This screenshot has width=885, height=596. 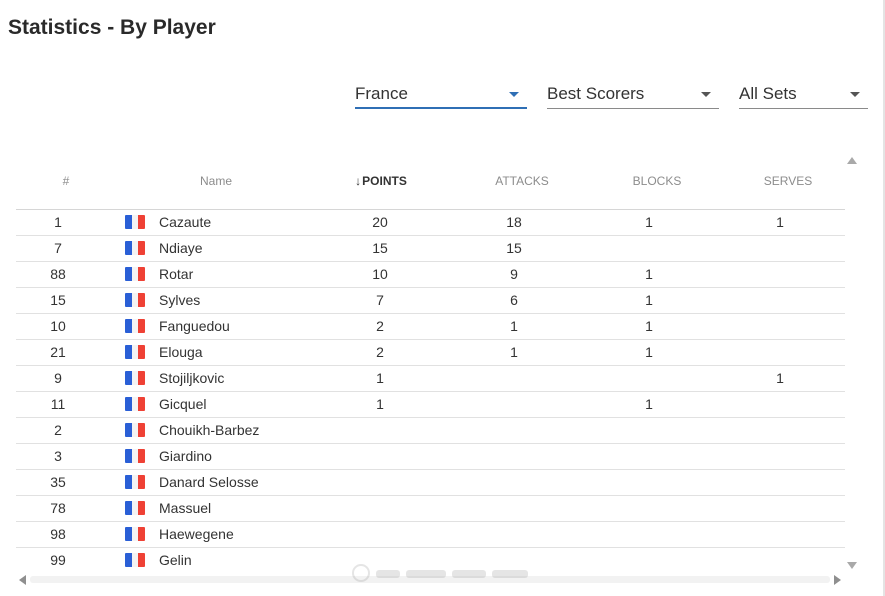 I want to click on player-name: Giardino, so click(x=185, y=456).